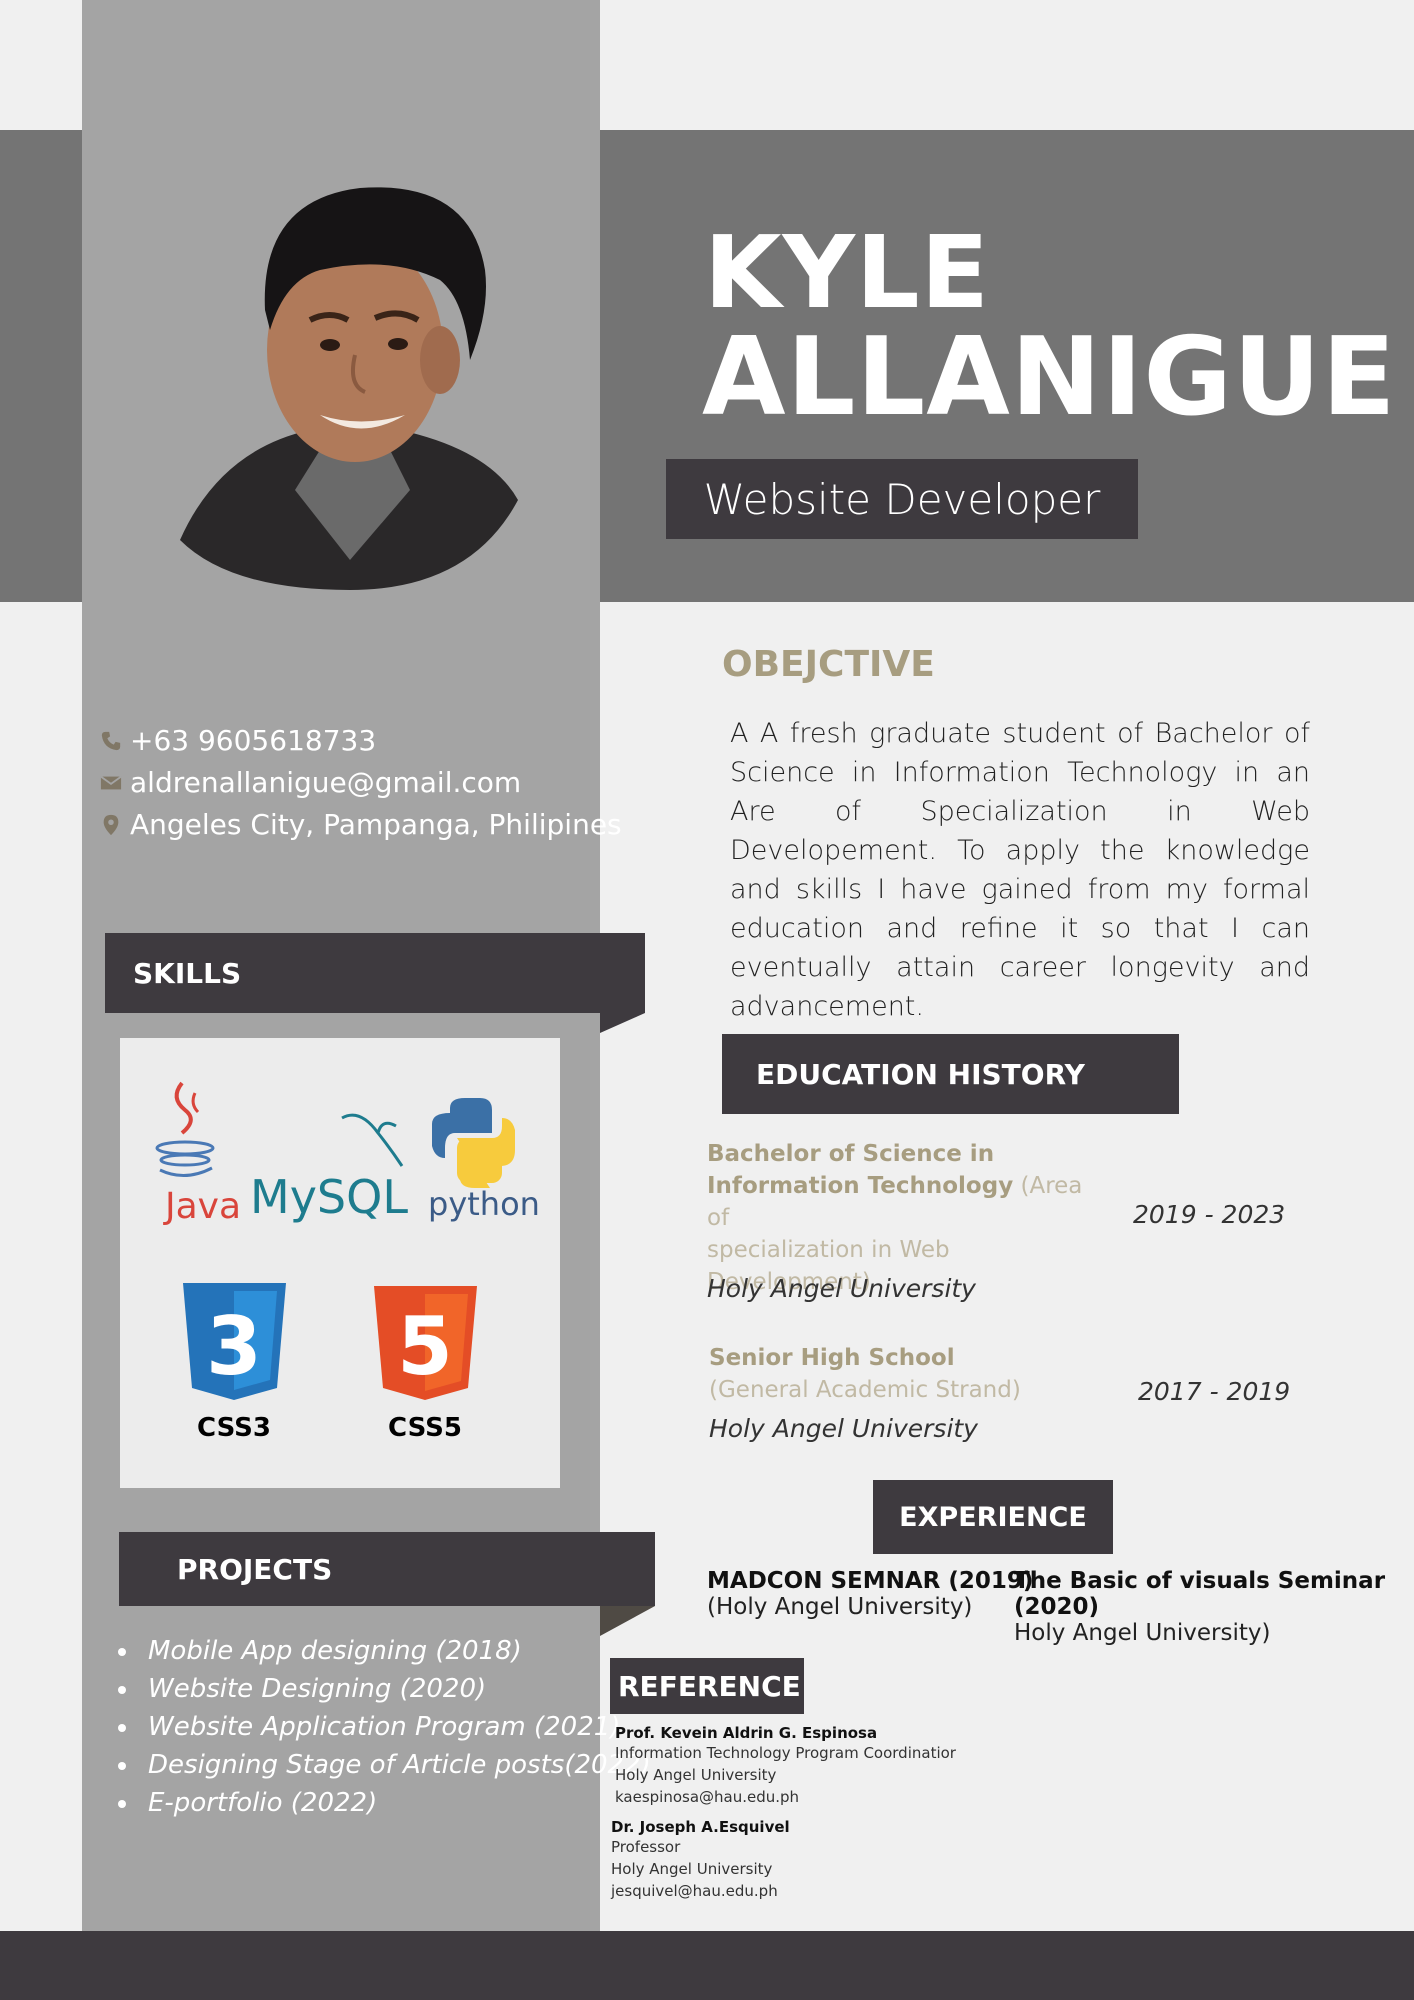 This screenshot has height=2000, width=1414. Describe the element at coordinates (1214, 1391) in the screenshot. I see `education-years: 2017 - 2019` at that location.